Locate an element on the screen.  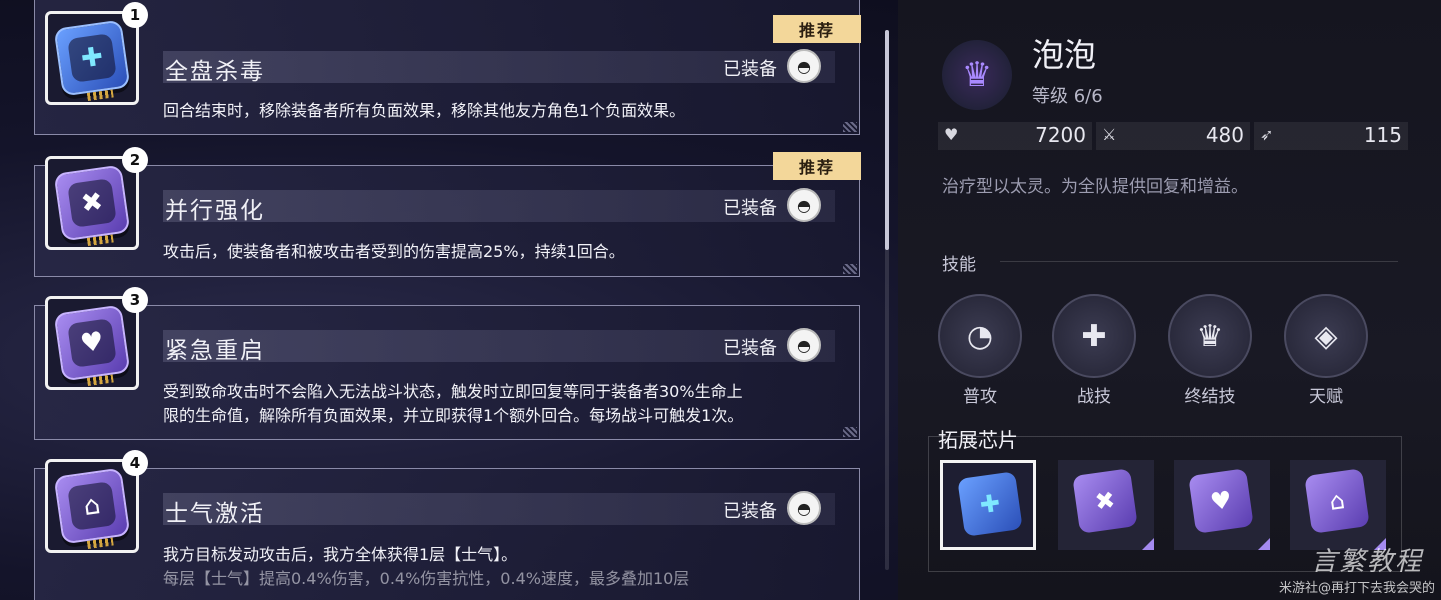
skill-battle: ✚ 战技 is located at coordinates (1094, 350).